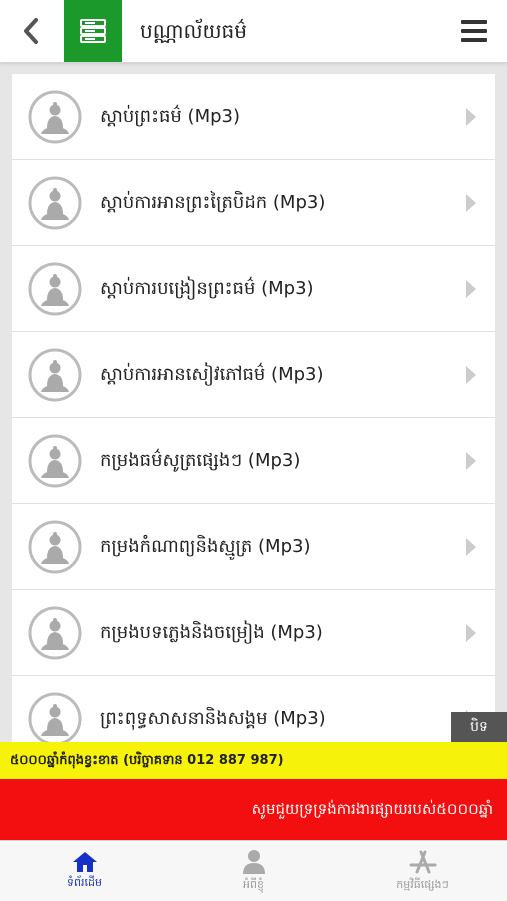 The image size is (507, 901). I want to click on bottom-tab-bar: ទំព័រដើម អំពីខ្ញុំ កម្មវិធីផ្សេងៗ, so click(253, 870).